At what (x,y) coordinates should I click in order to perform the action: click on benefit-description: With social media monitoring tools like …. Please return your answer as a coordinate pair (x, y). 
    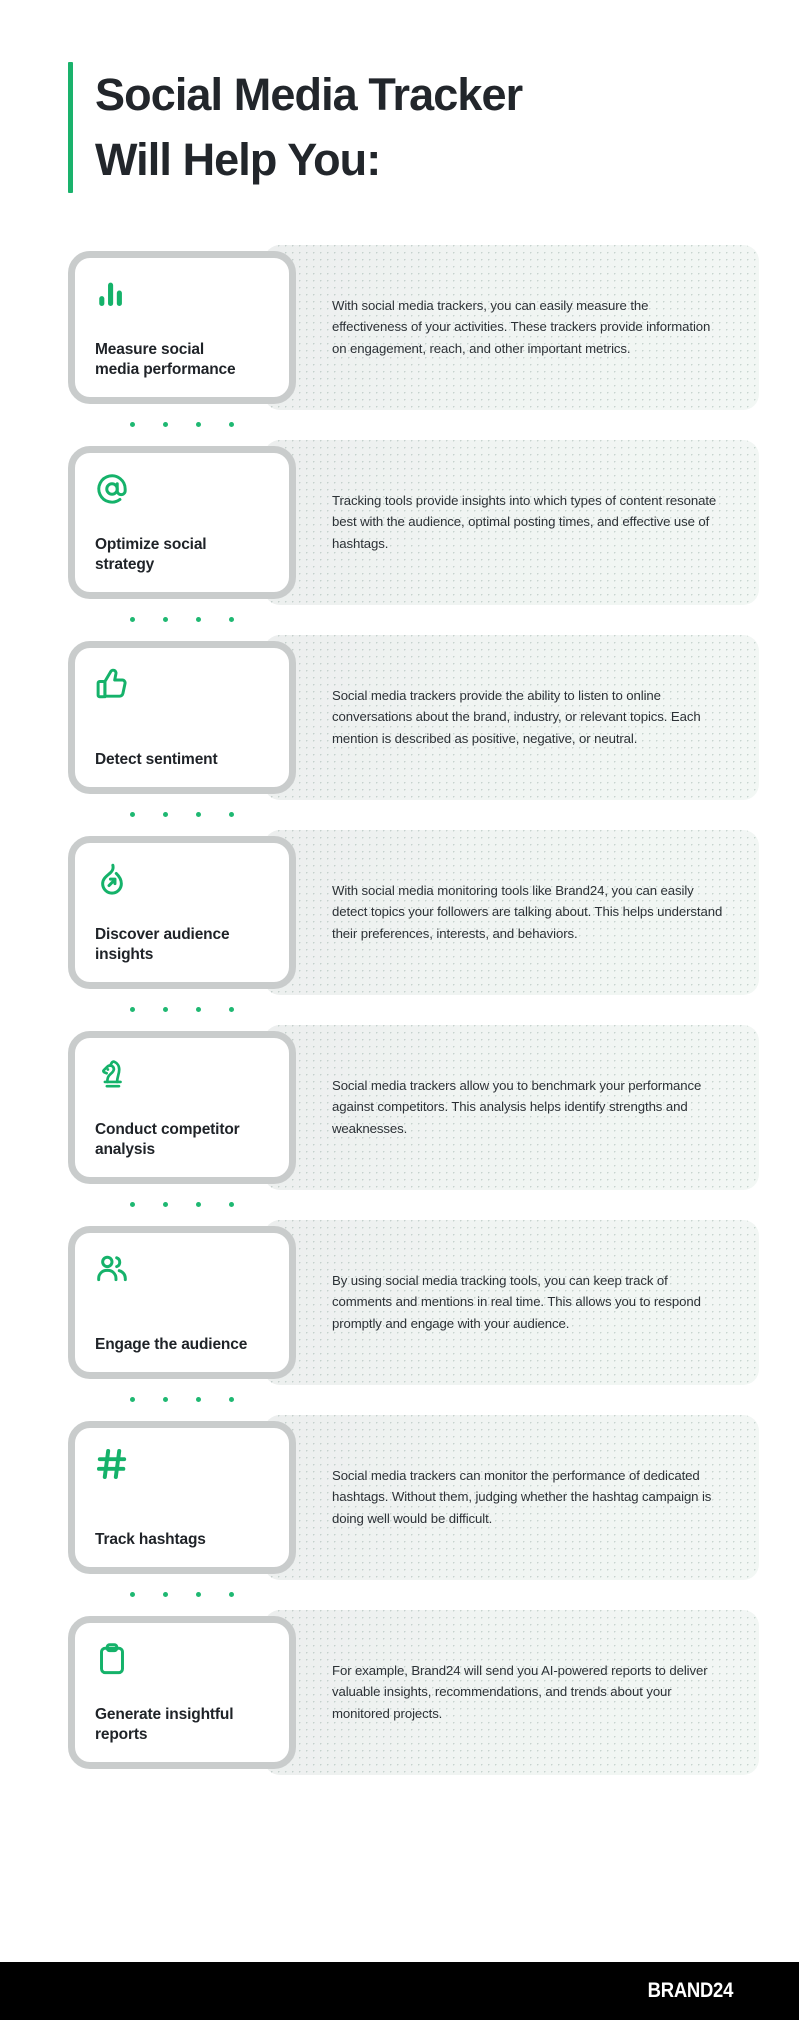
    Looking at the image, I should click on (527, 911).